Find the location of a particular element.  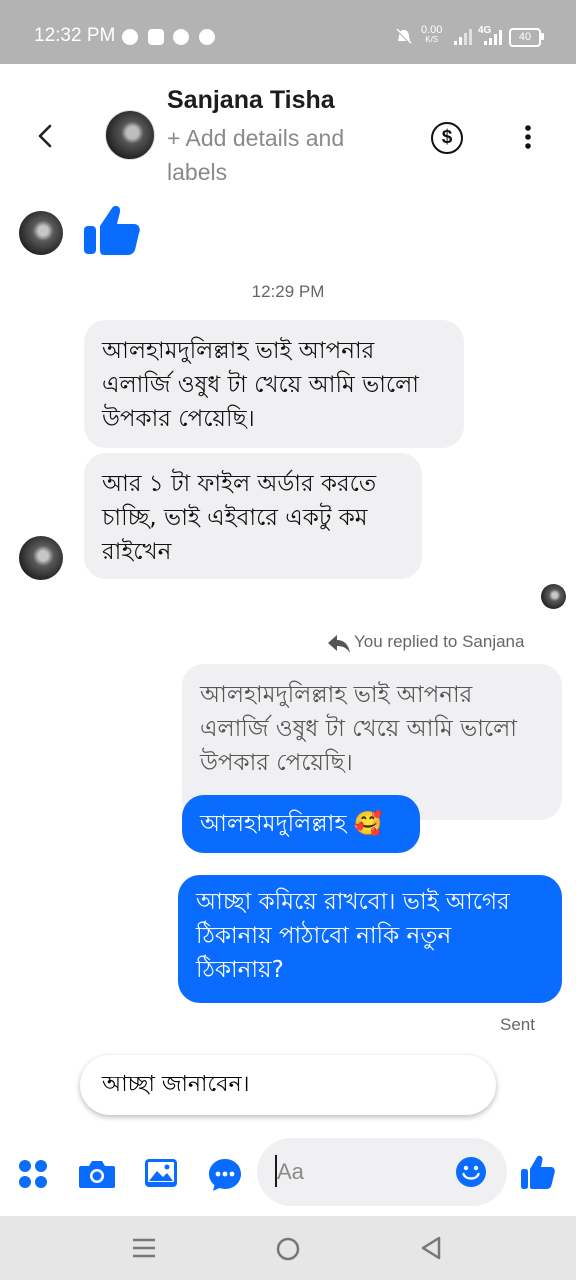

messenger-icon is located at coordinates (181, 37).